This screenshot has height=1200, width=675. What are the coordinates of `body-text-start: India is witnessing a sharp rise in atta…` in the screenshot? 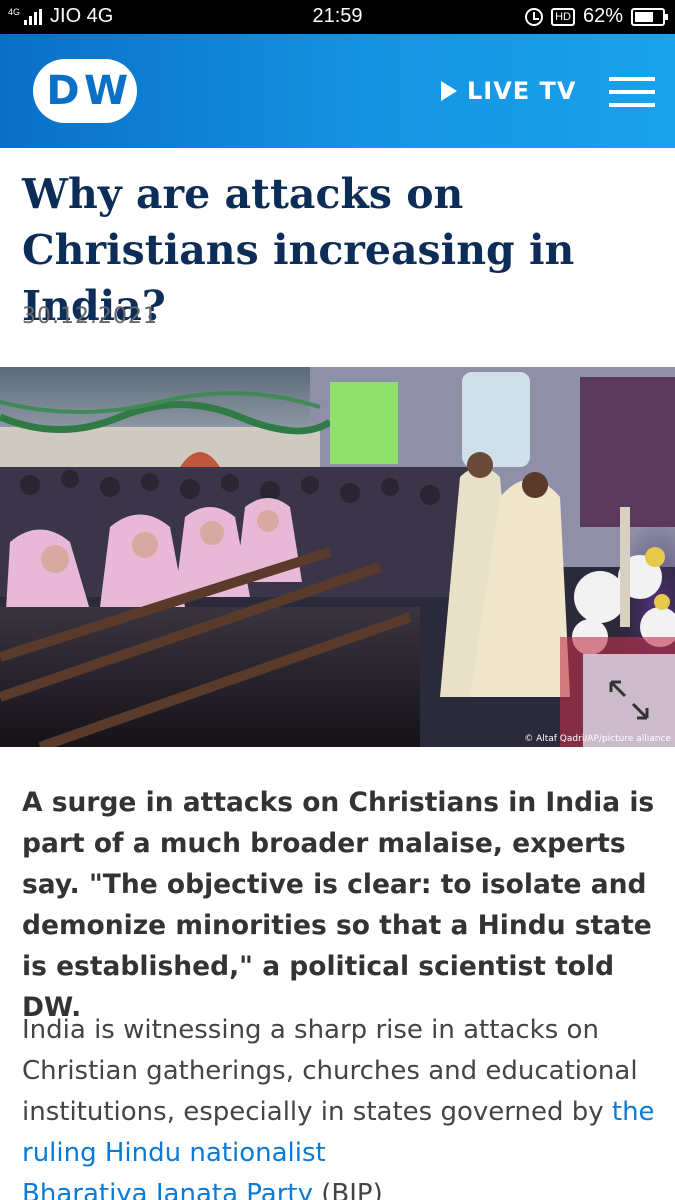 It's located at (330, 1071).